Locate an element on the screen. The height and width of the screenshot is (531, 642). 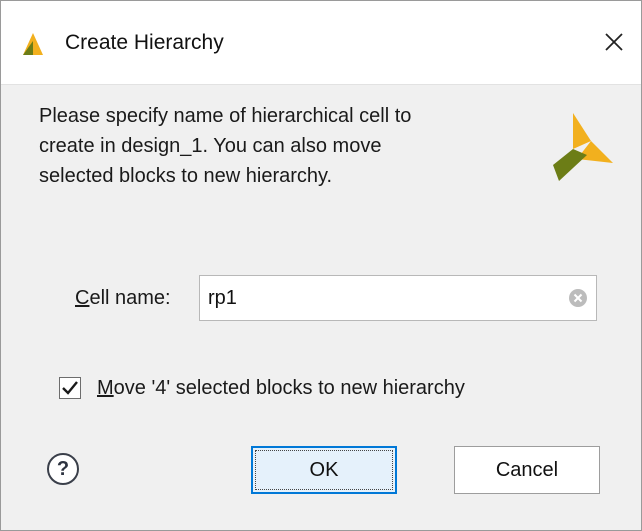
cancel-button: Cancel is located at coordinates (527, 470).